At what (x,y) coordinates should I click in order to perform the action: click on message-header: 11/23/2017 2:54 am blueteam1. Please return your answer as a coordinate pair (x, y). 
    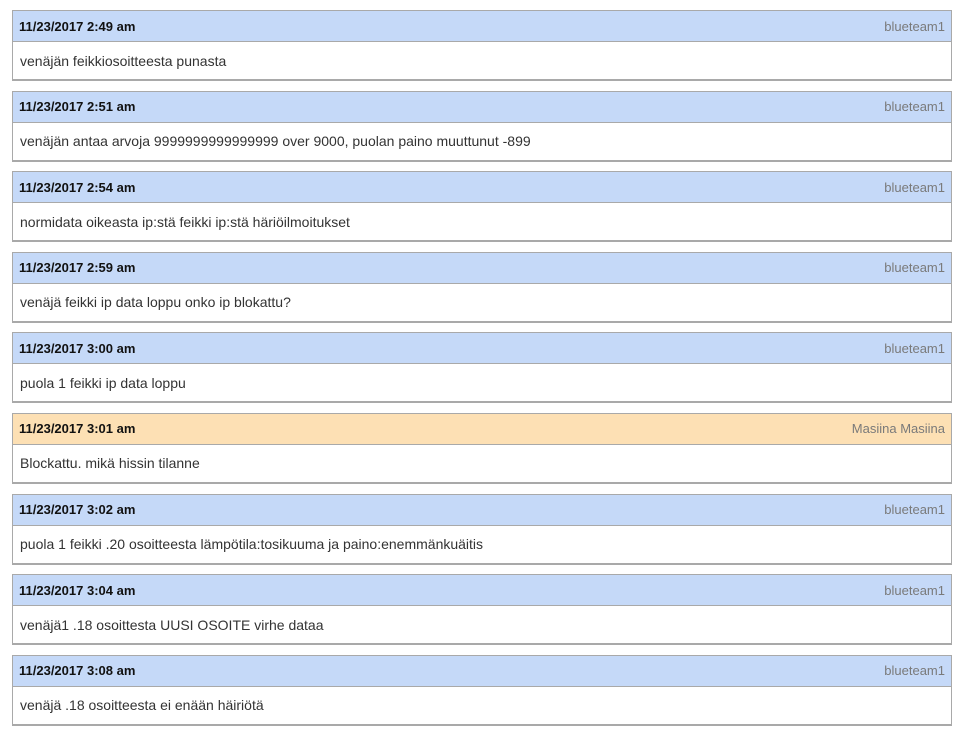
    Looking at the image, I should click on (482, 188).